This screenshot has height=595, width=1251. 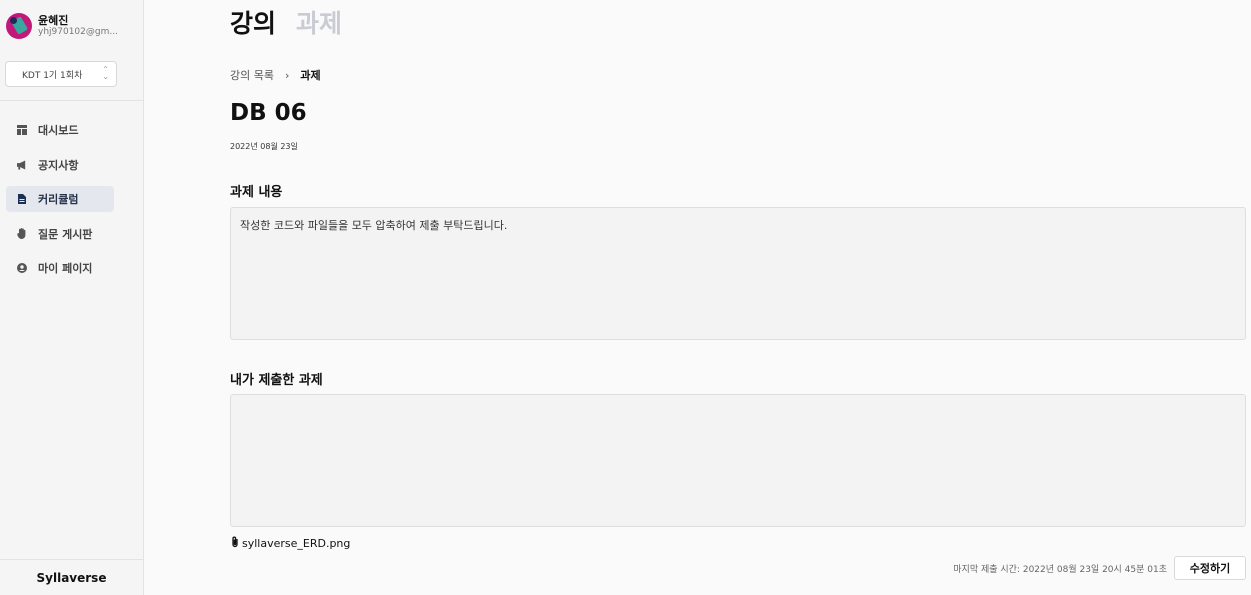 What do you see at coordinates (264, 146) in the screenshot?
I see `assignment-date: 2022년 08월 23일` at bounding box center [264, 146].